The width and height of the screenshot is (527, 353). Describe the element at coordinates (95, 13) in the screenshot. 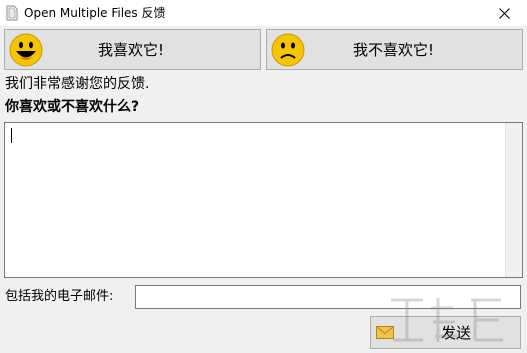

I see `window-title: Open Multiple Files 反馈` at that location.